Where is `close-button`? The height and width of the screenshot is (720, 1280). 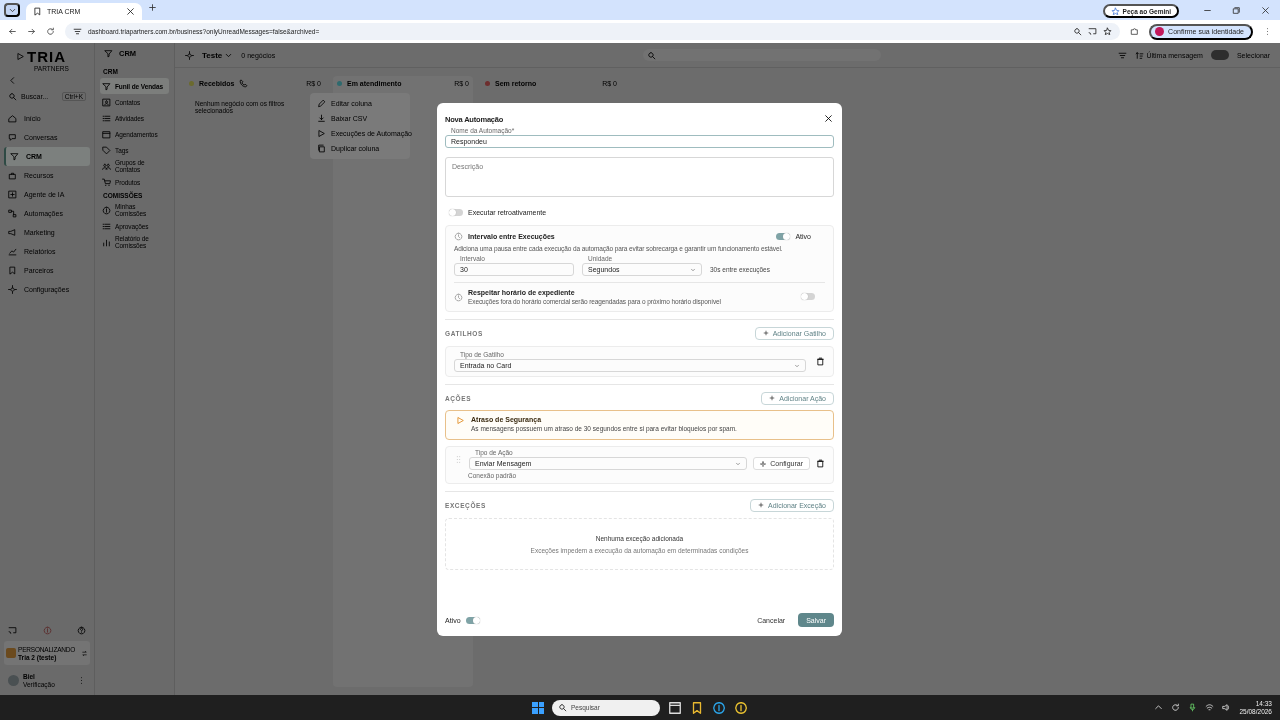
close-button is located at coordinates (829, 119).